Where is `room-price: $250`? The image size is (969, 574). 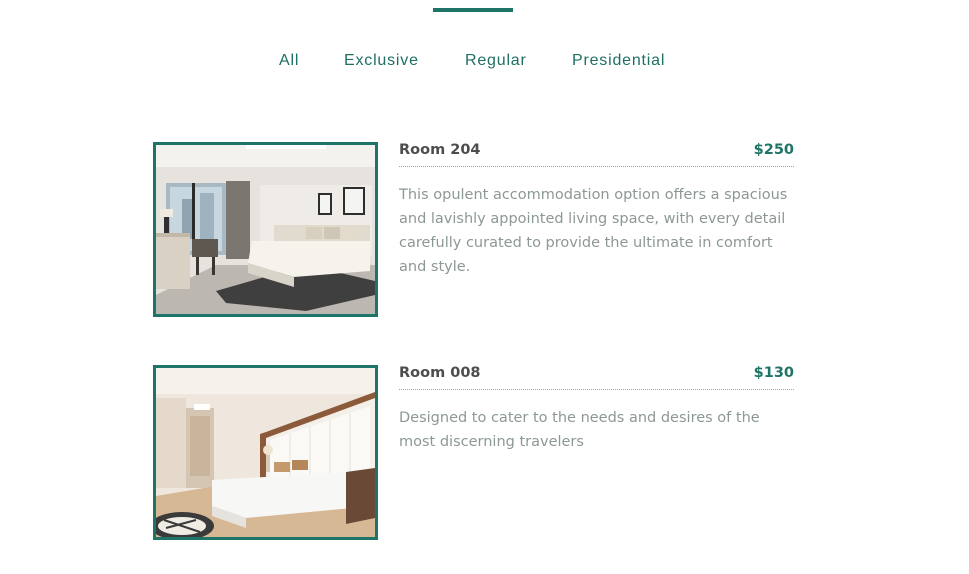 room-price: $250 is located at coordinates (773, 150).